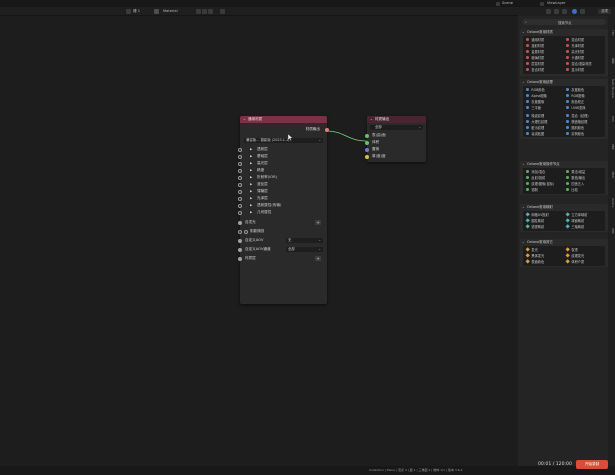  What do you see at coordinates (611, 175) in the screenshot?
I see `tab-custom: 自定义` at bounding box center [611, 175].